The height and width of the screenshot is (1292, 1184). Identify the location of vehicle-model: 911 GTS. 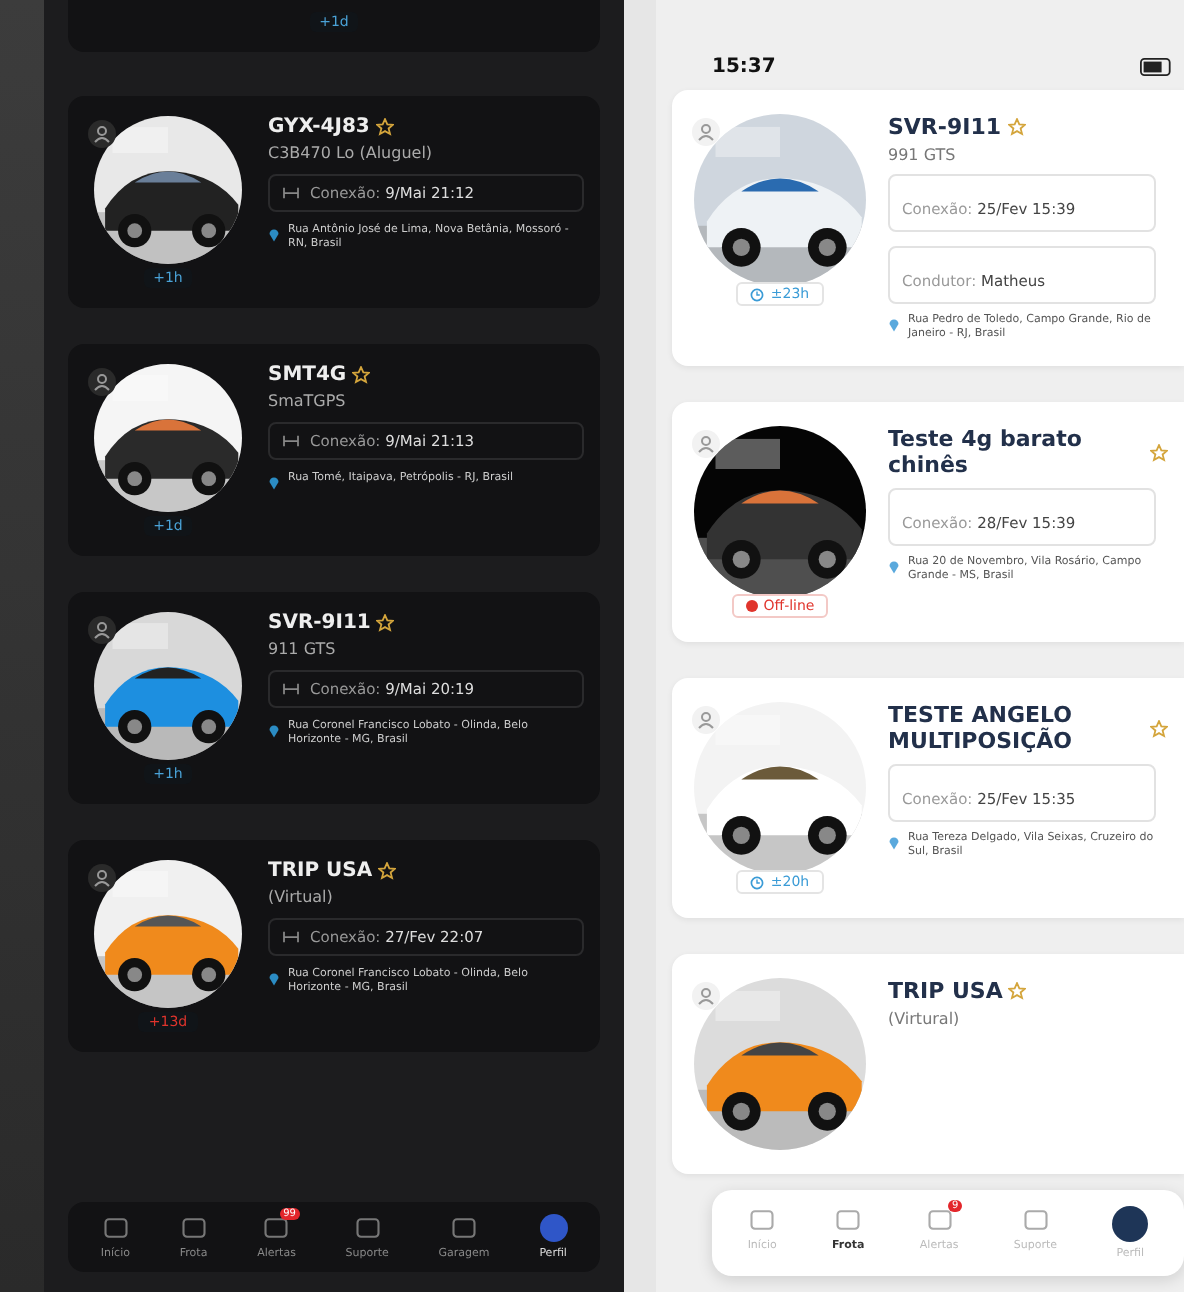
(303, 649).